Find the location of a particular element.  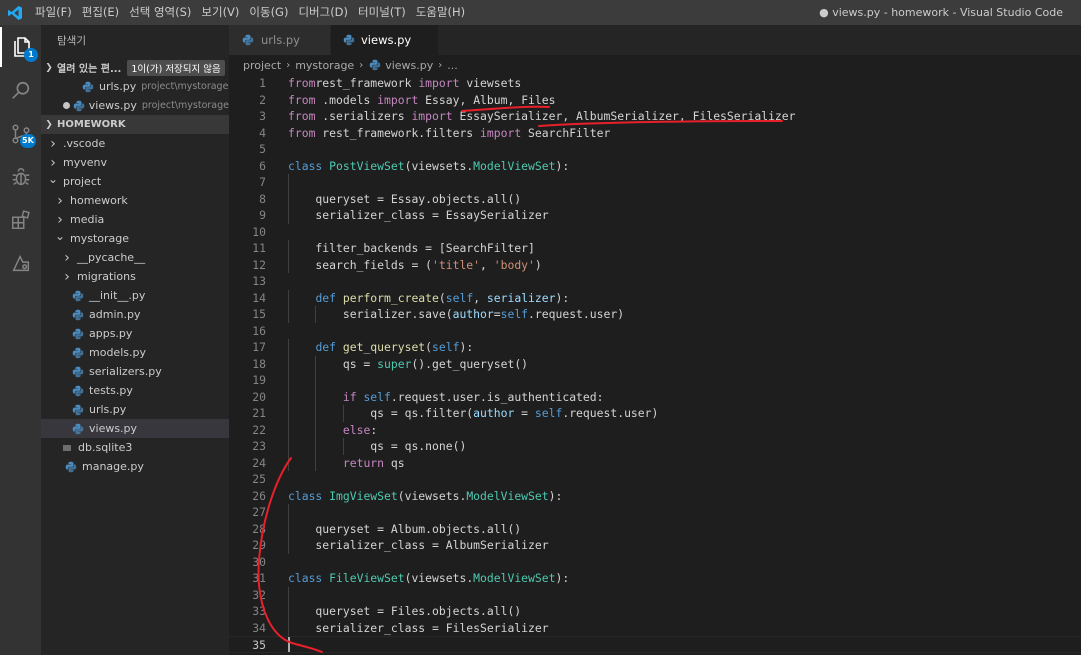

file-tree-item: ⌄ mystorage is located at coordinates (135, 238).